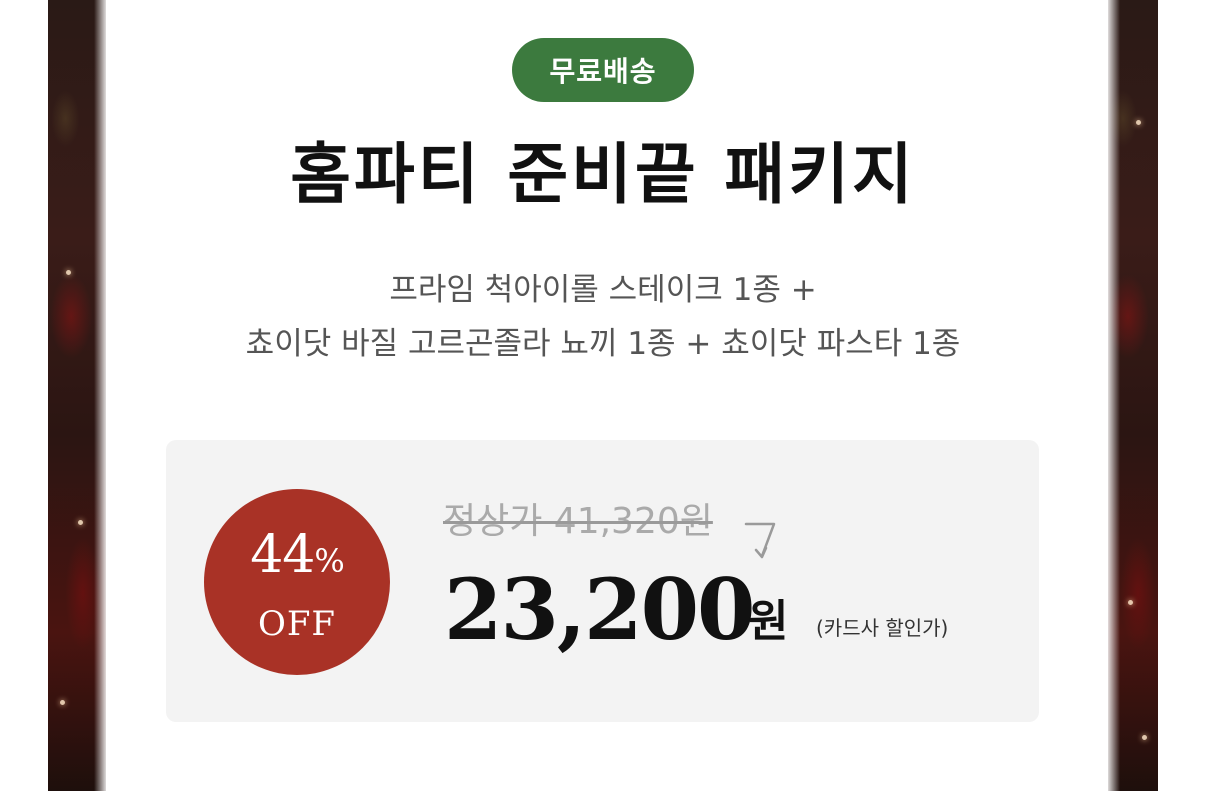  I want to click on discount-percent-sign: %, so click(329, 561).